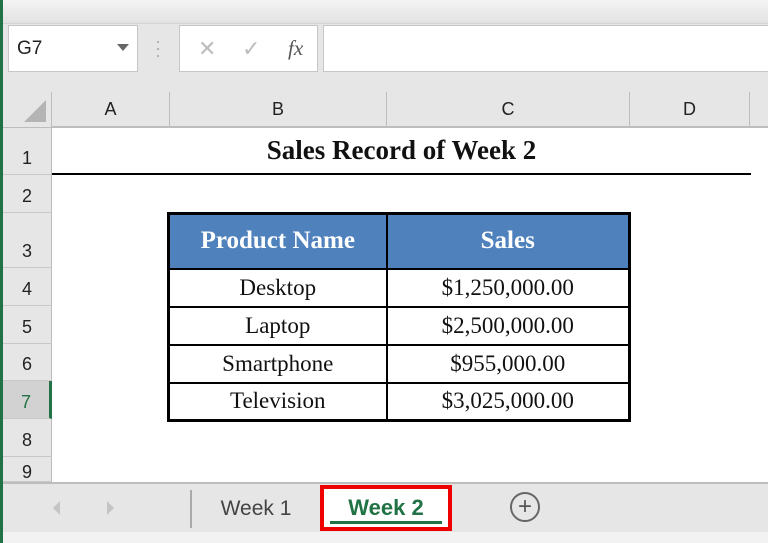  Describe the element at coordinates (277, 241) in the screenshot. I see `header-product-name: Product Name` at that location.